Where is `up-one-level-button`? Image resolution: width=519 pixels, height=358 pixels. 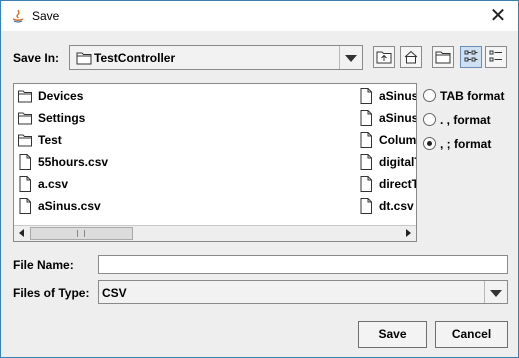 up-one-level-button is located at coordinates (384, 57).